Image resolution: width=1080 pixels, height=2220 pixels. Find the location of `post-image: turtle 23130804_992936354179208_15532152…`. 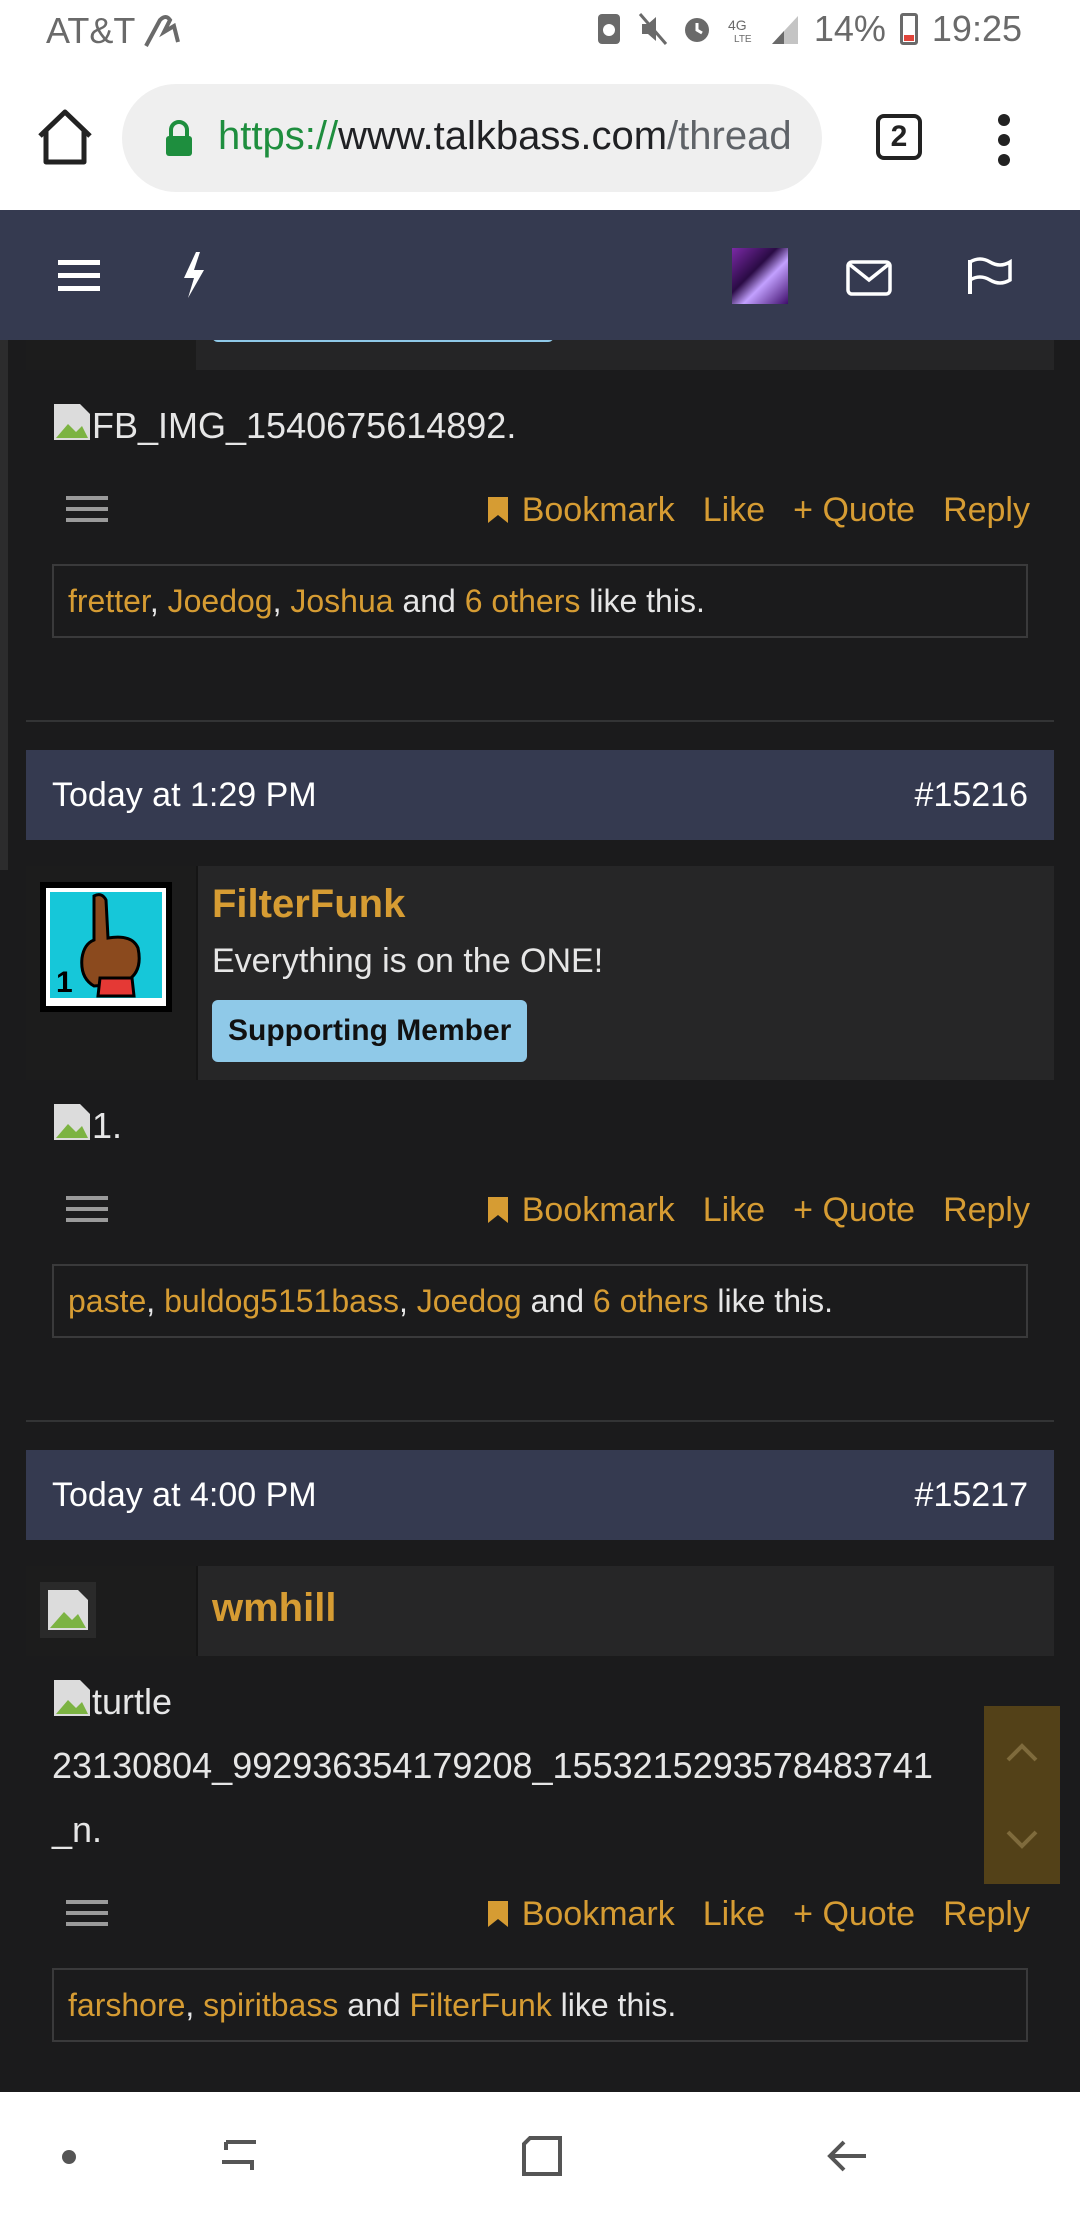

post-image: turtle 23130804_992936354179208_15532152… is located at coordinates (492, 1766).